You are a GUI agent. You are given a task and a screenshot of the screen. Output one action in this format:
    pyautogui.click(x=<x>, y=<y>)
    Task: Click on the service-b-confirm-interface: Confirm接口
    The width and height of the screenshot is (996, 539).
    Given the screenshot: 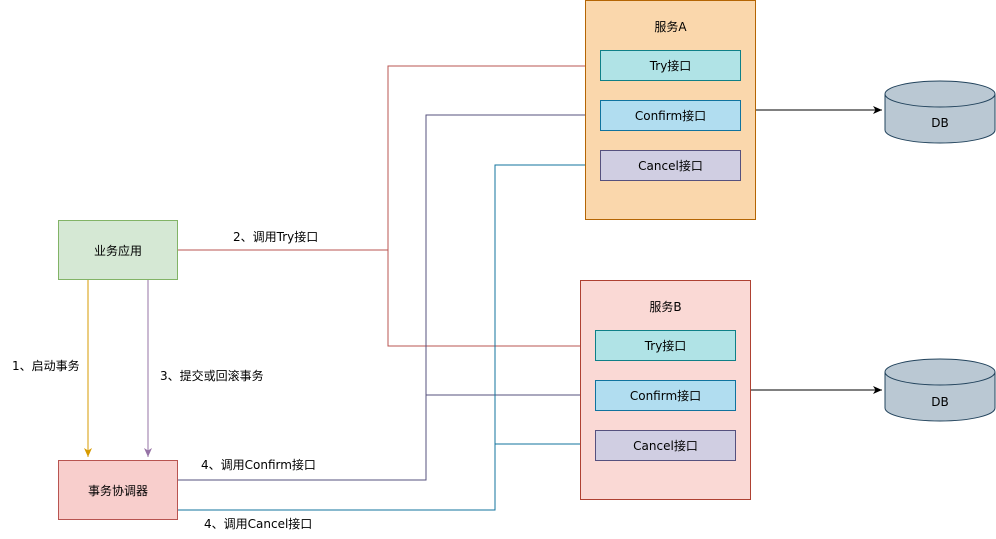 What is the action you would take?
    pyautogui.click(x=665, y=395)
    